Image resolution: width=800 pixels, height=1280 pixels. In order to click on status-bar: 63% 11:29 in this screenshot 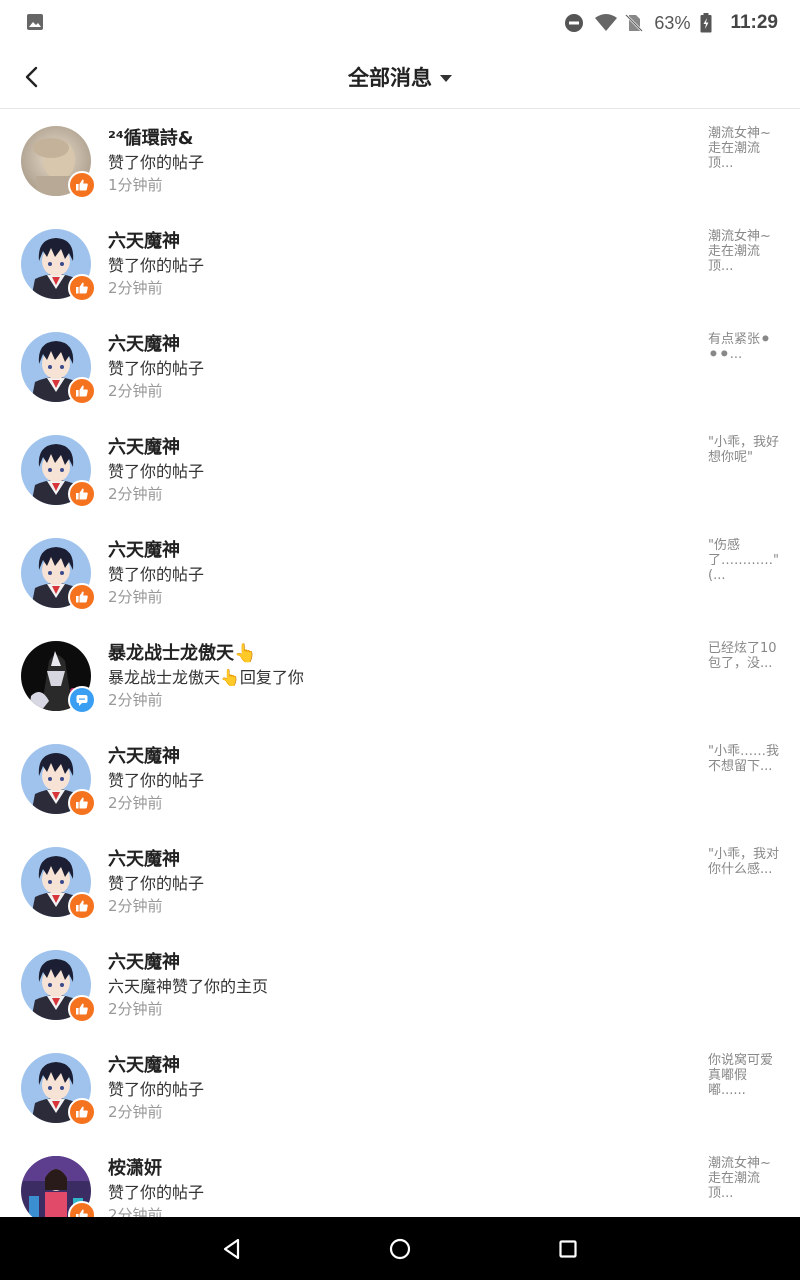, I will do `click(400, 23)`.